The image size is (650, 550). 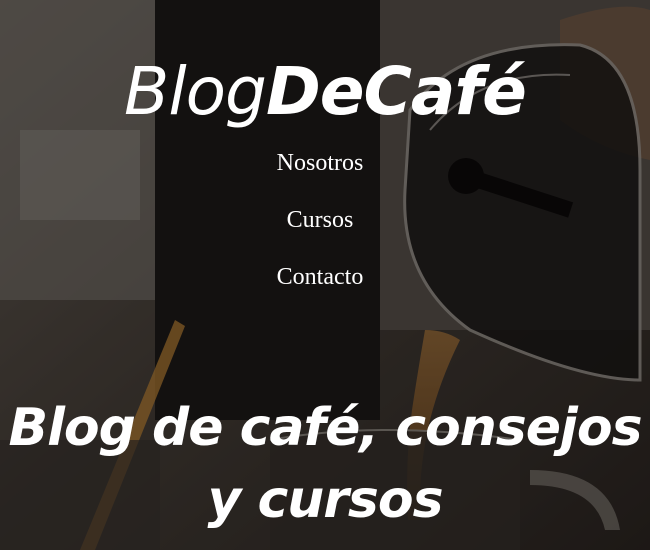 I want to click on site-logo: BlogDeCafé, so click(x=325, y=92).